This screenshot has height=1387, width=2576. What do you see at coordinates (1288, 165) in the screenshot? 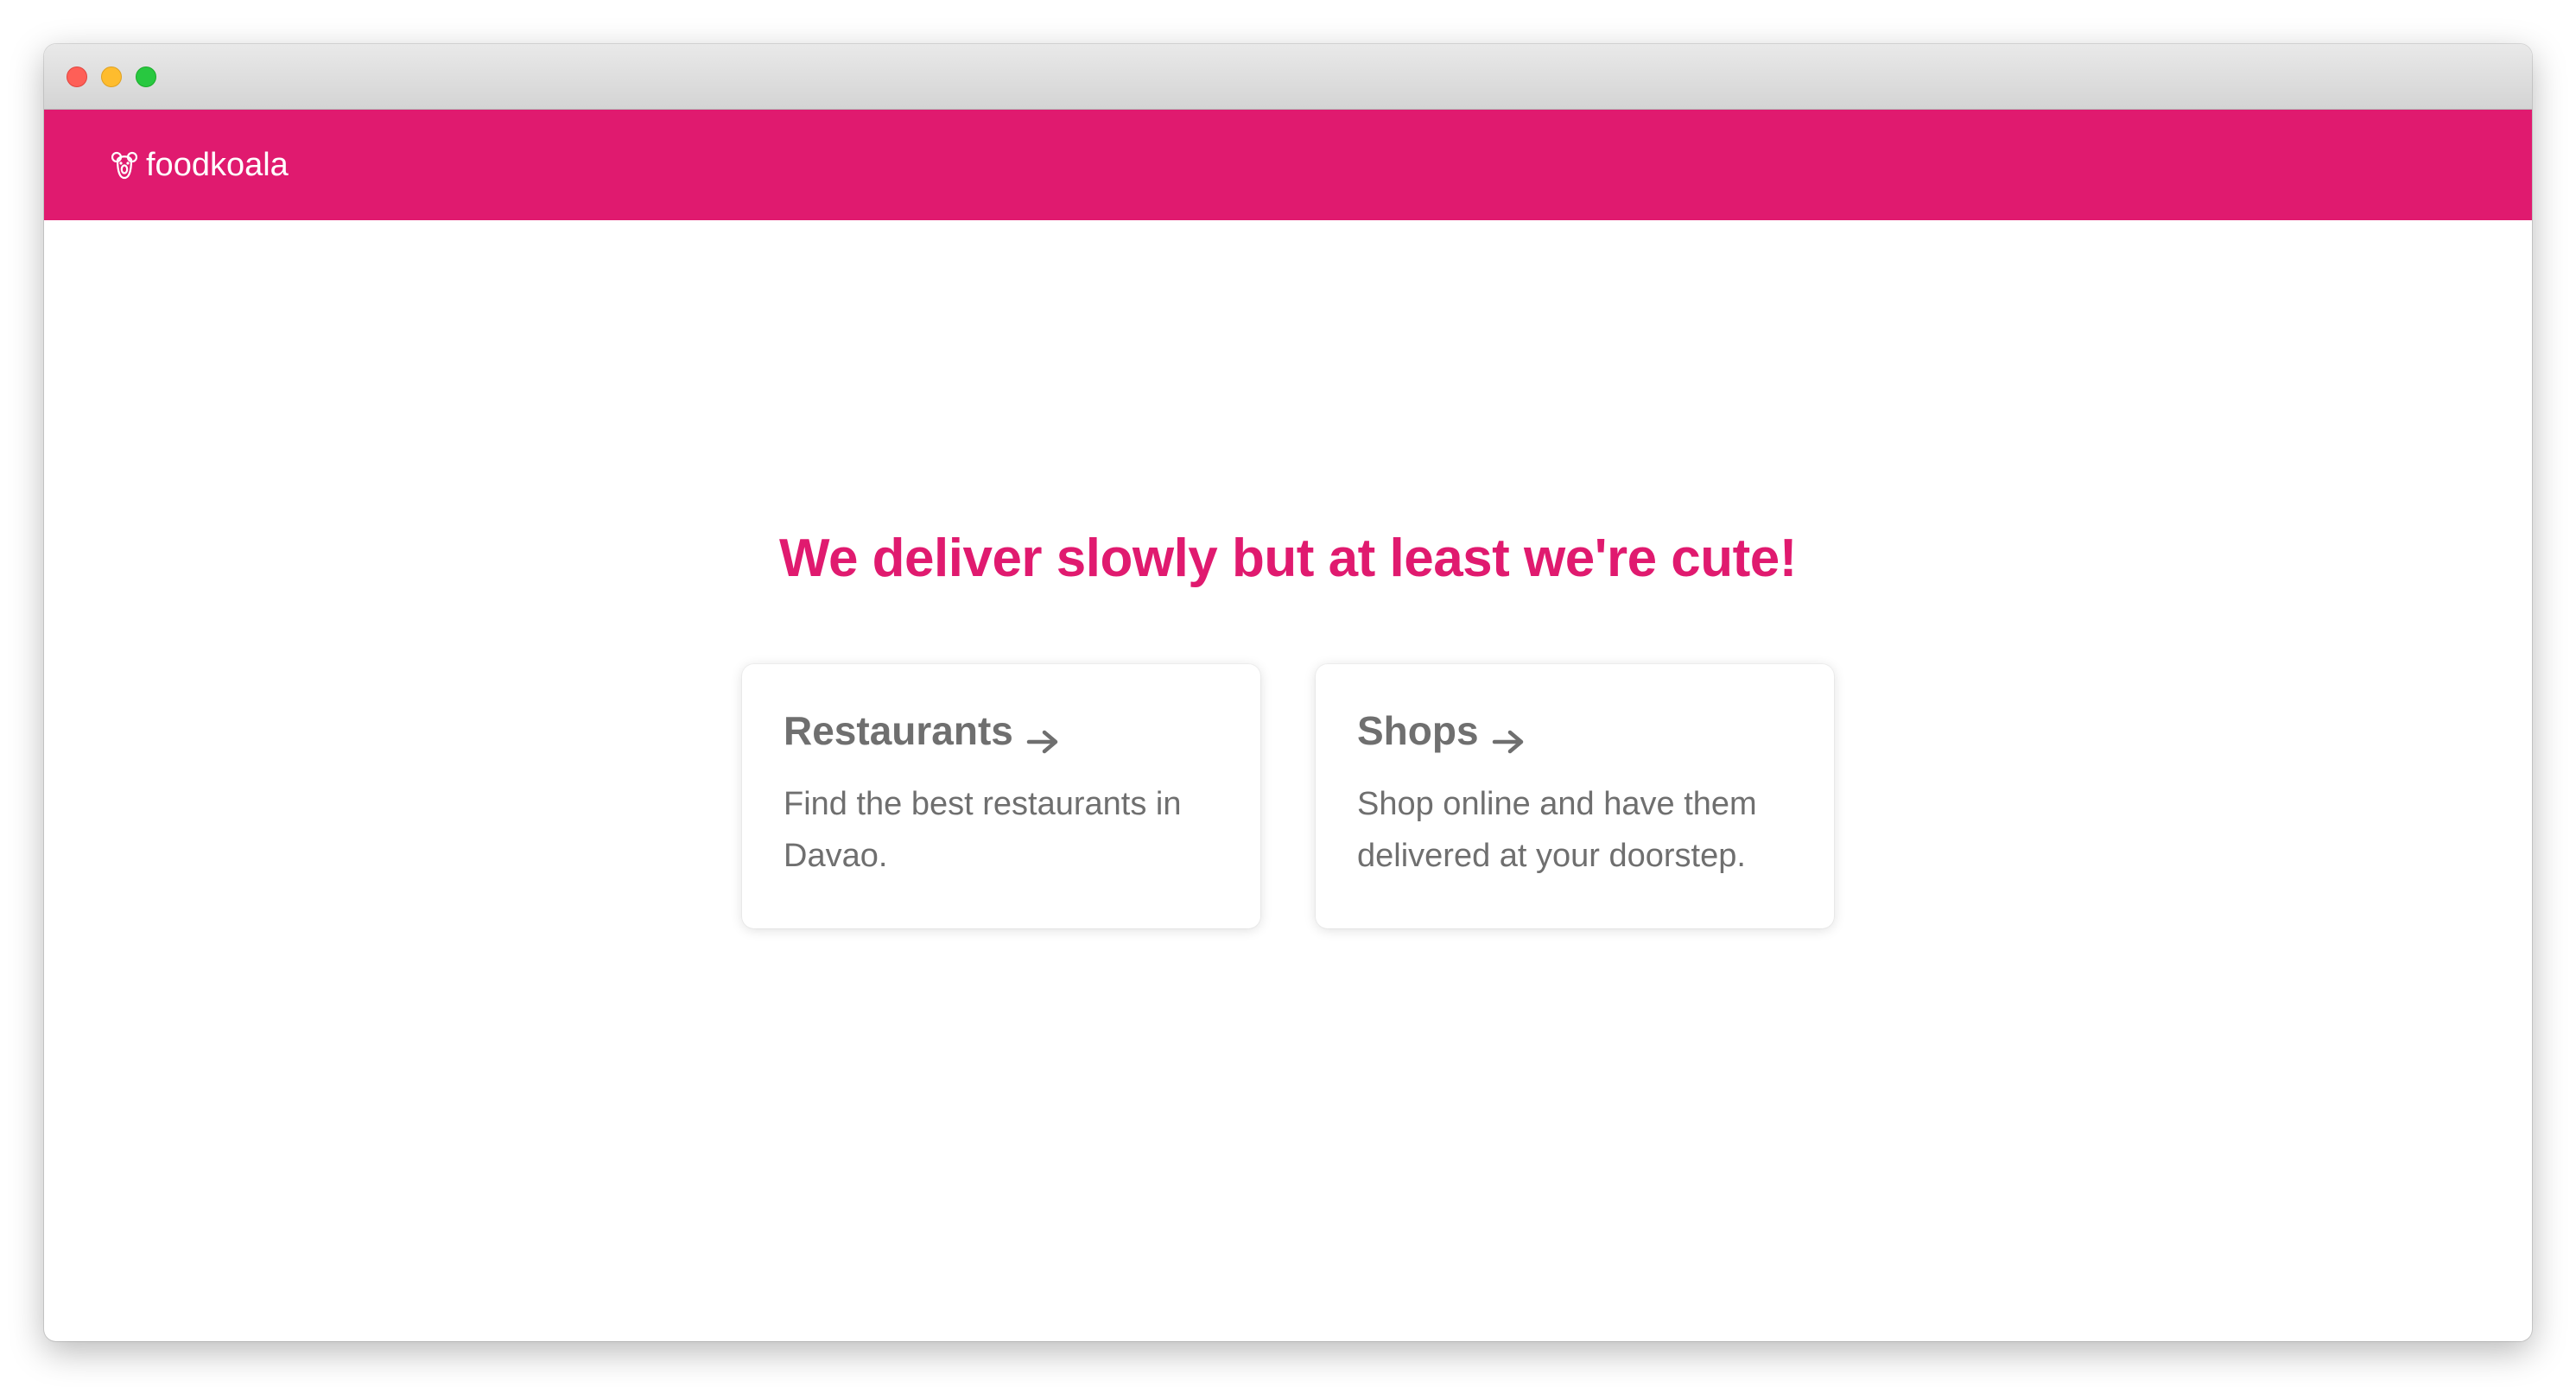
I see `site-navbar: foodkoala` at bounding box center [1288, 165].